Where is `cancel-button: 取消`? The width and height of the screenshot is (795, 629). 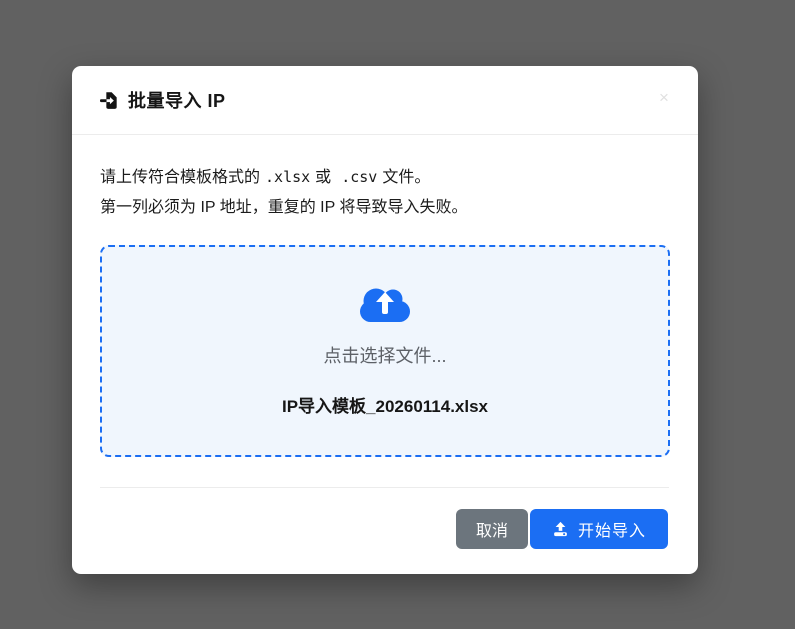 cancel-button: 取消 is located at coordinates (491, 529).